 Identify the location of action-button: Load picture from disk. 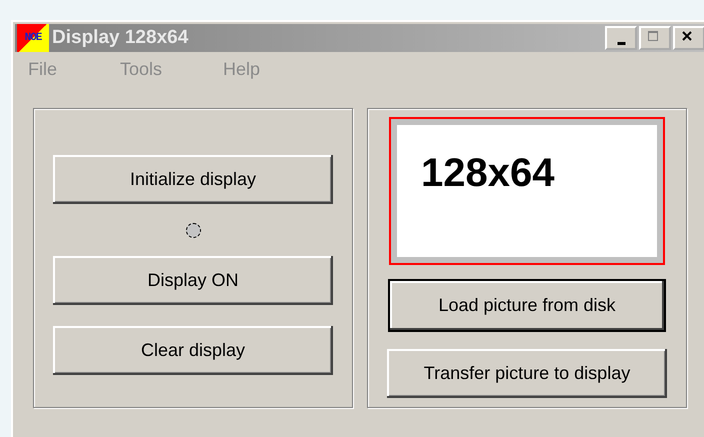
(527, 305).